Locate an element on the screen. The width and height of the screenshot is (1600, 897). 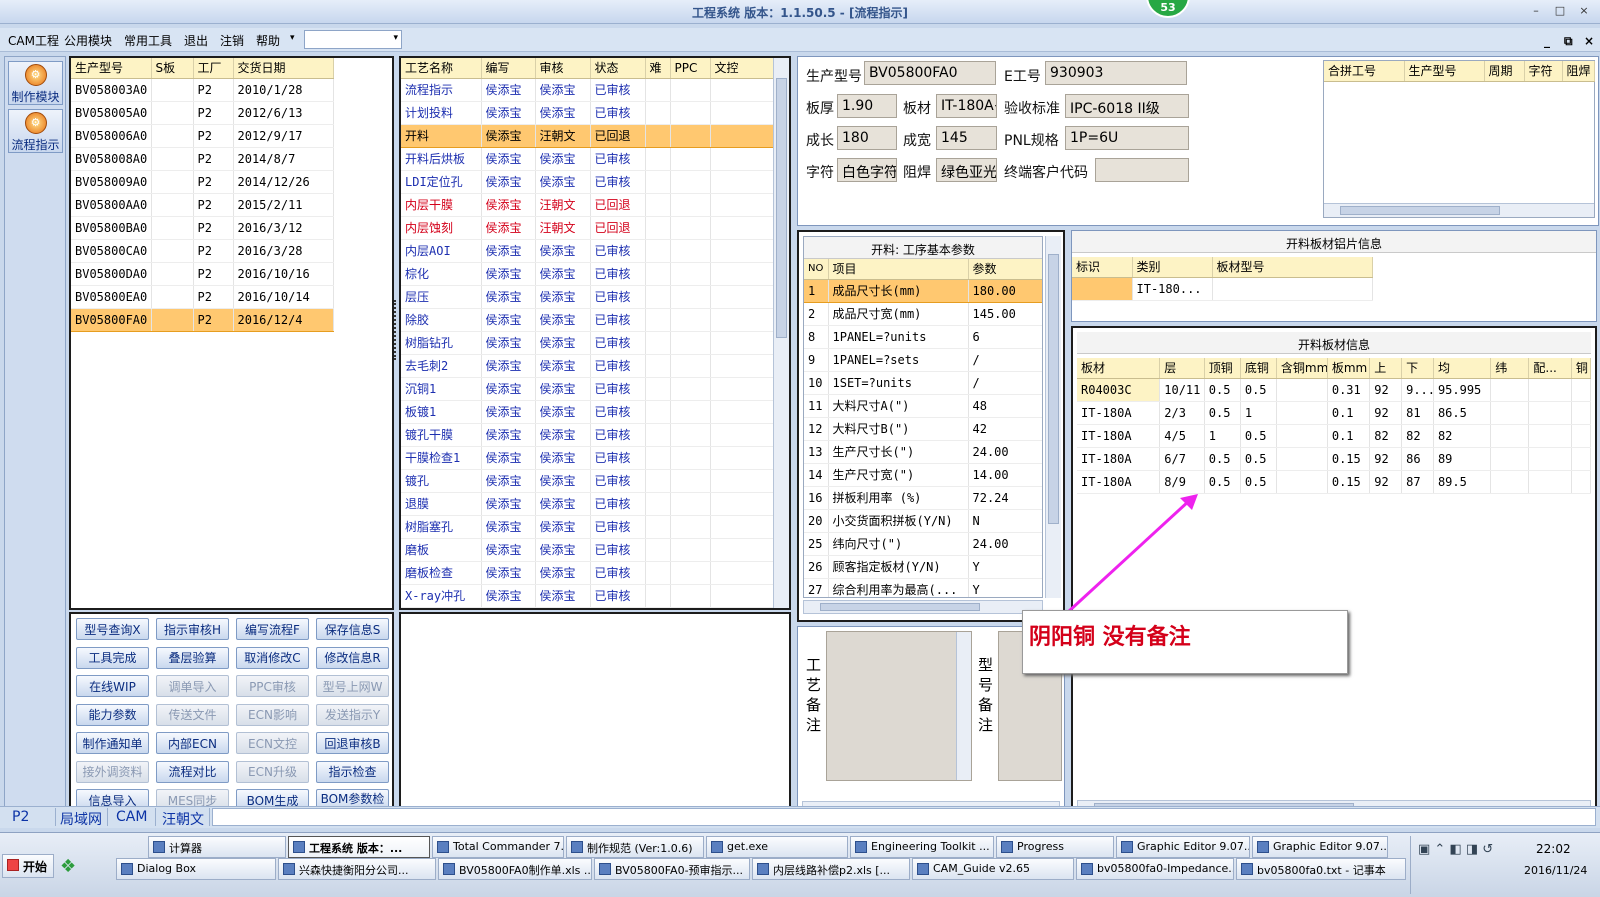
material-field: IT-180A+ is located at coordinates (966, 106).